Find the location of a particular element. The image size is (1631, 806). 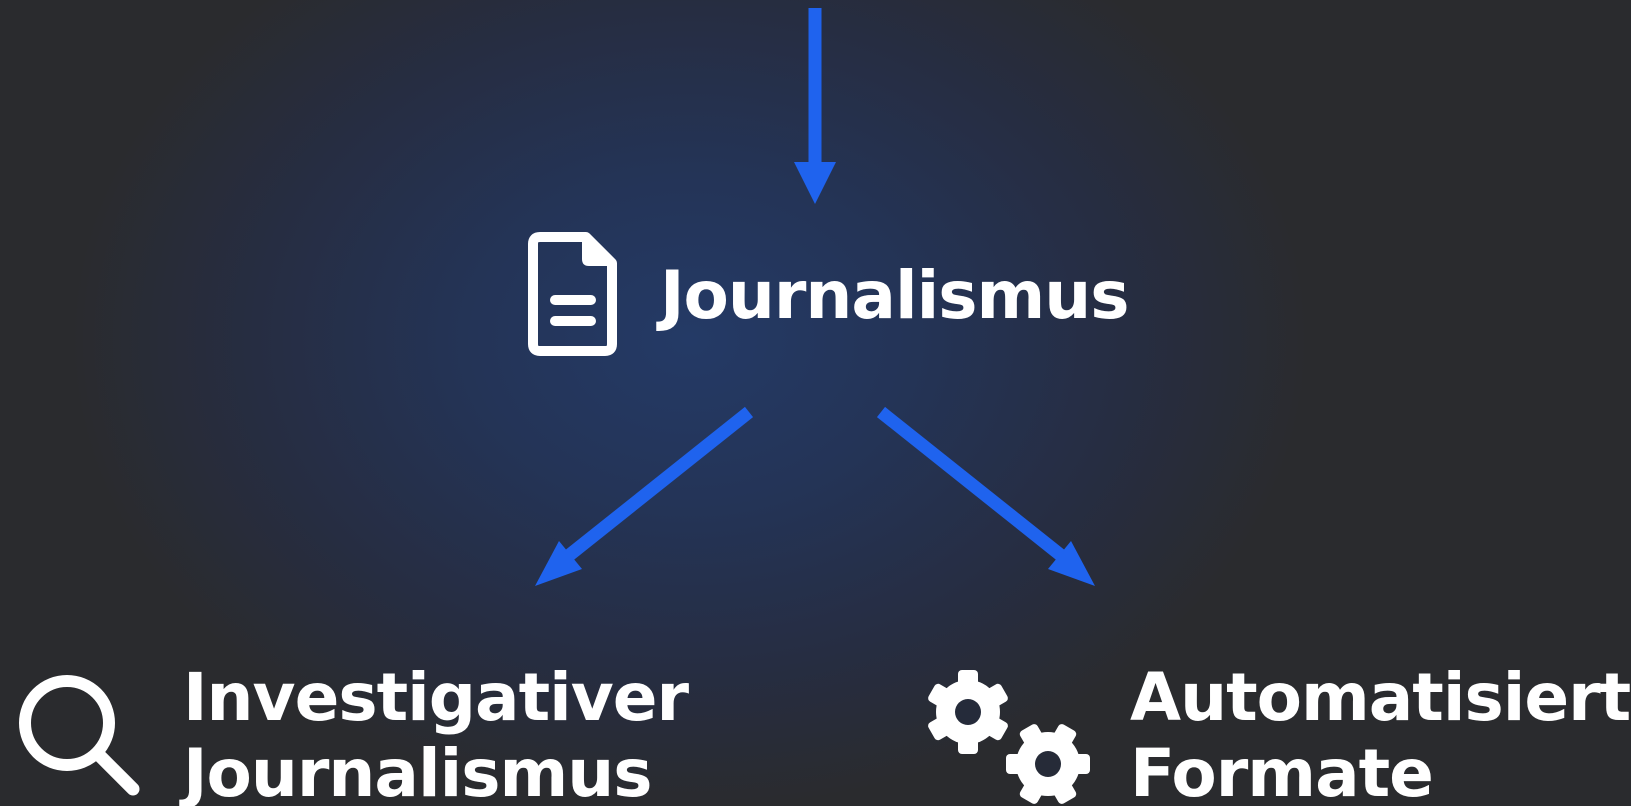

search-icon is located at coordinates (79, 735).